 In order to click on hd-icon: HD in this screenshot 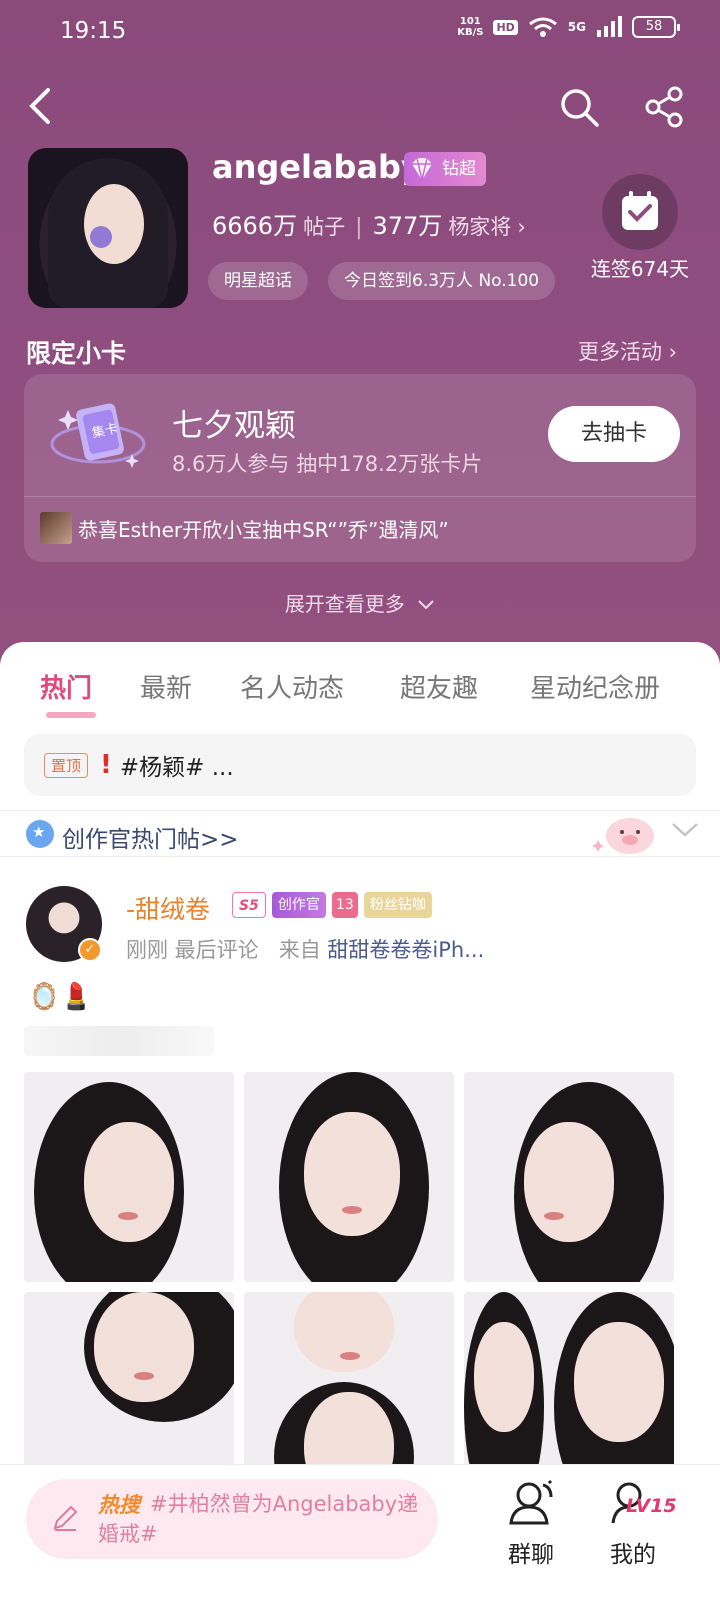, I will do `click(505, 27)`.